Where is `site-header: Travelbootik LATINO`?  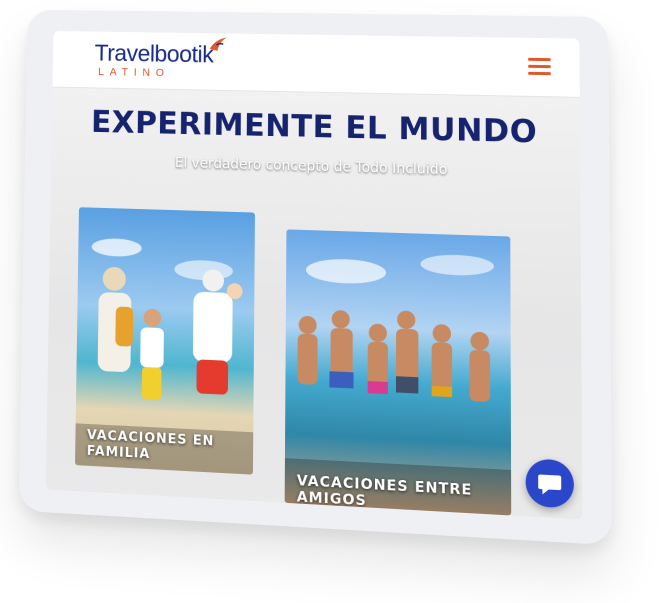
site-header: Travelbootik LATINO is located at coordinates (316, 64).